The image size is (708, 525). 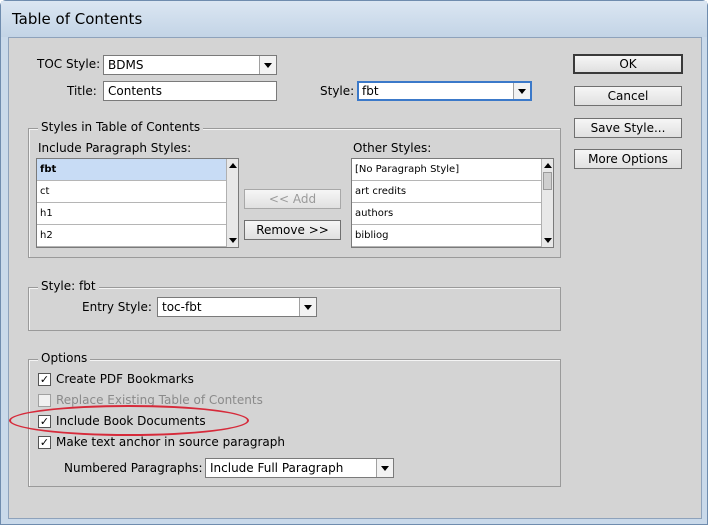 What do you see at coordinates (125, 379) in the screenshot?
I see `create-bookmarks-label: Create PDF Bookmarks` at bounding box center [125, 379].